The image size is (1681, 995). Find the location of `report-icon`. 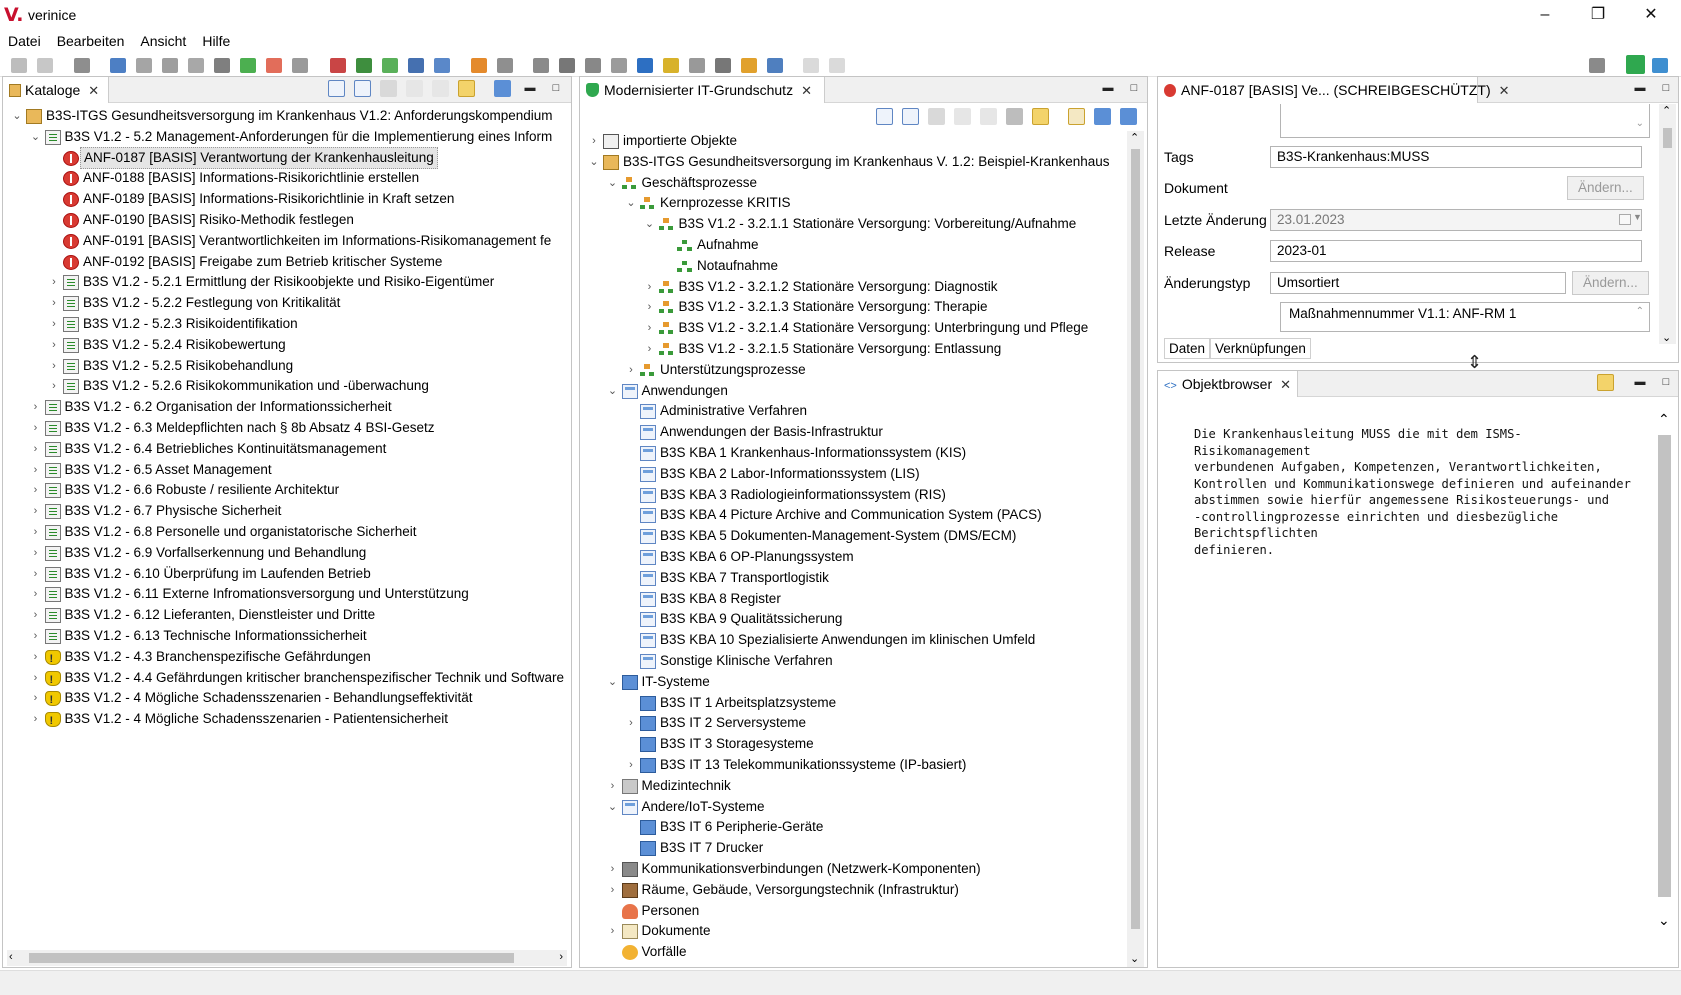

report-icon is located at coordinates (274, 65).